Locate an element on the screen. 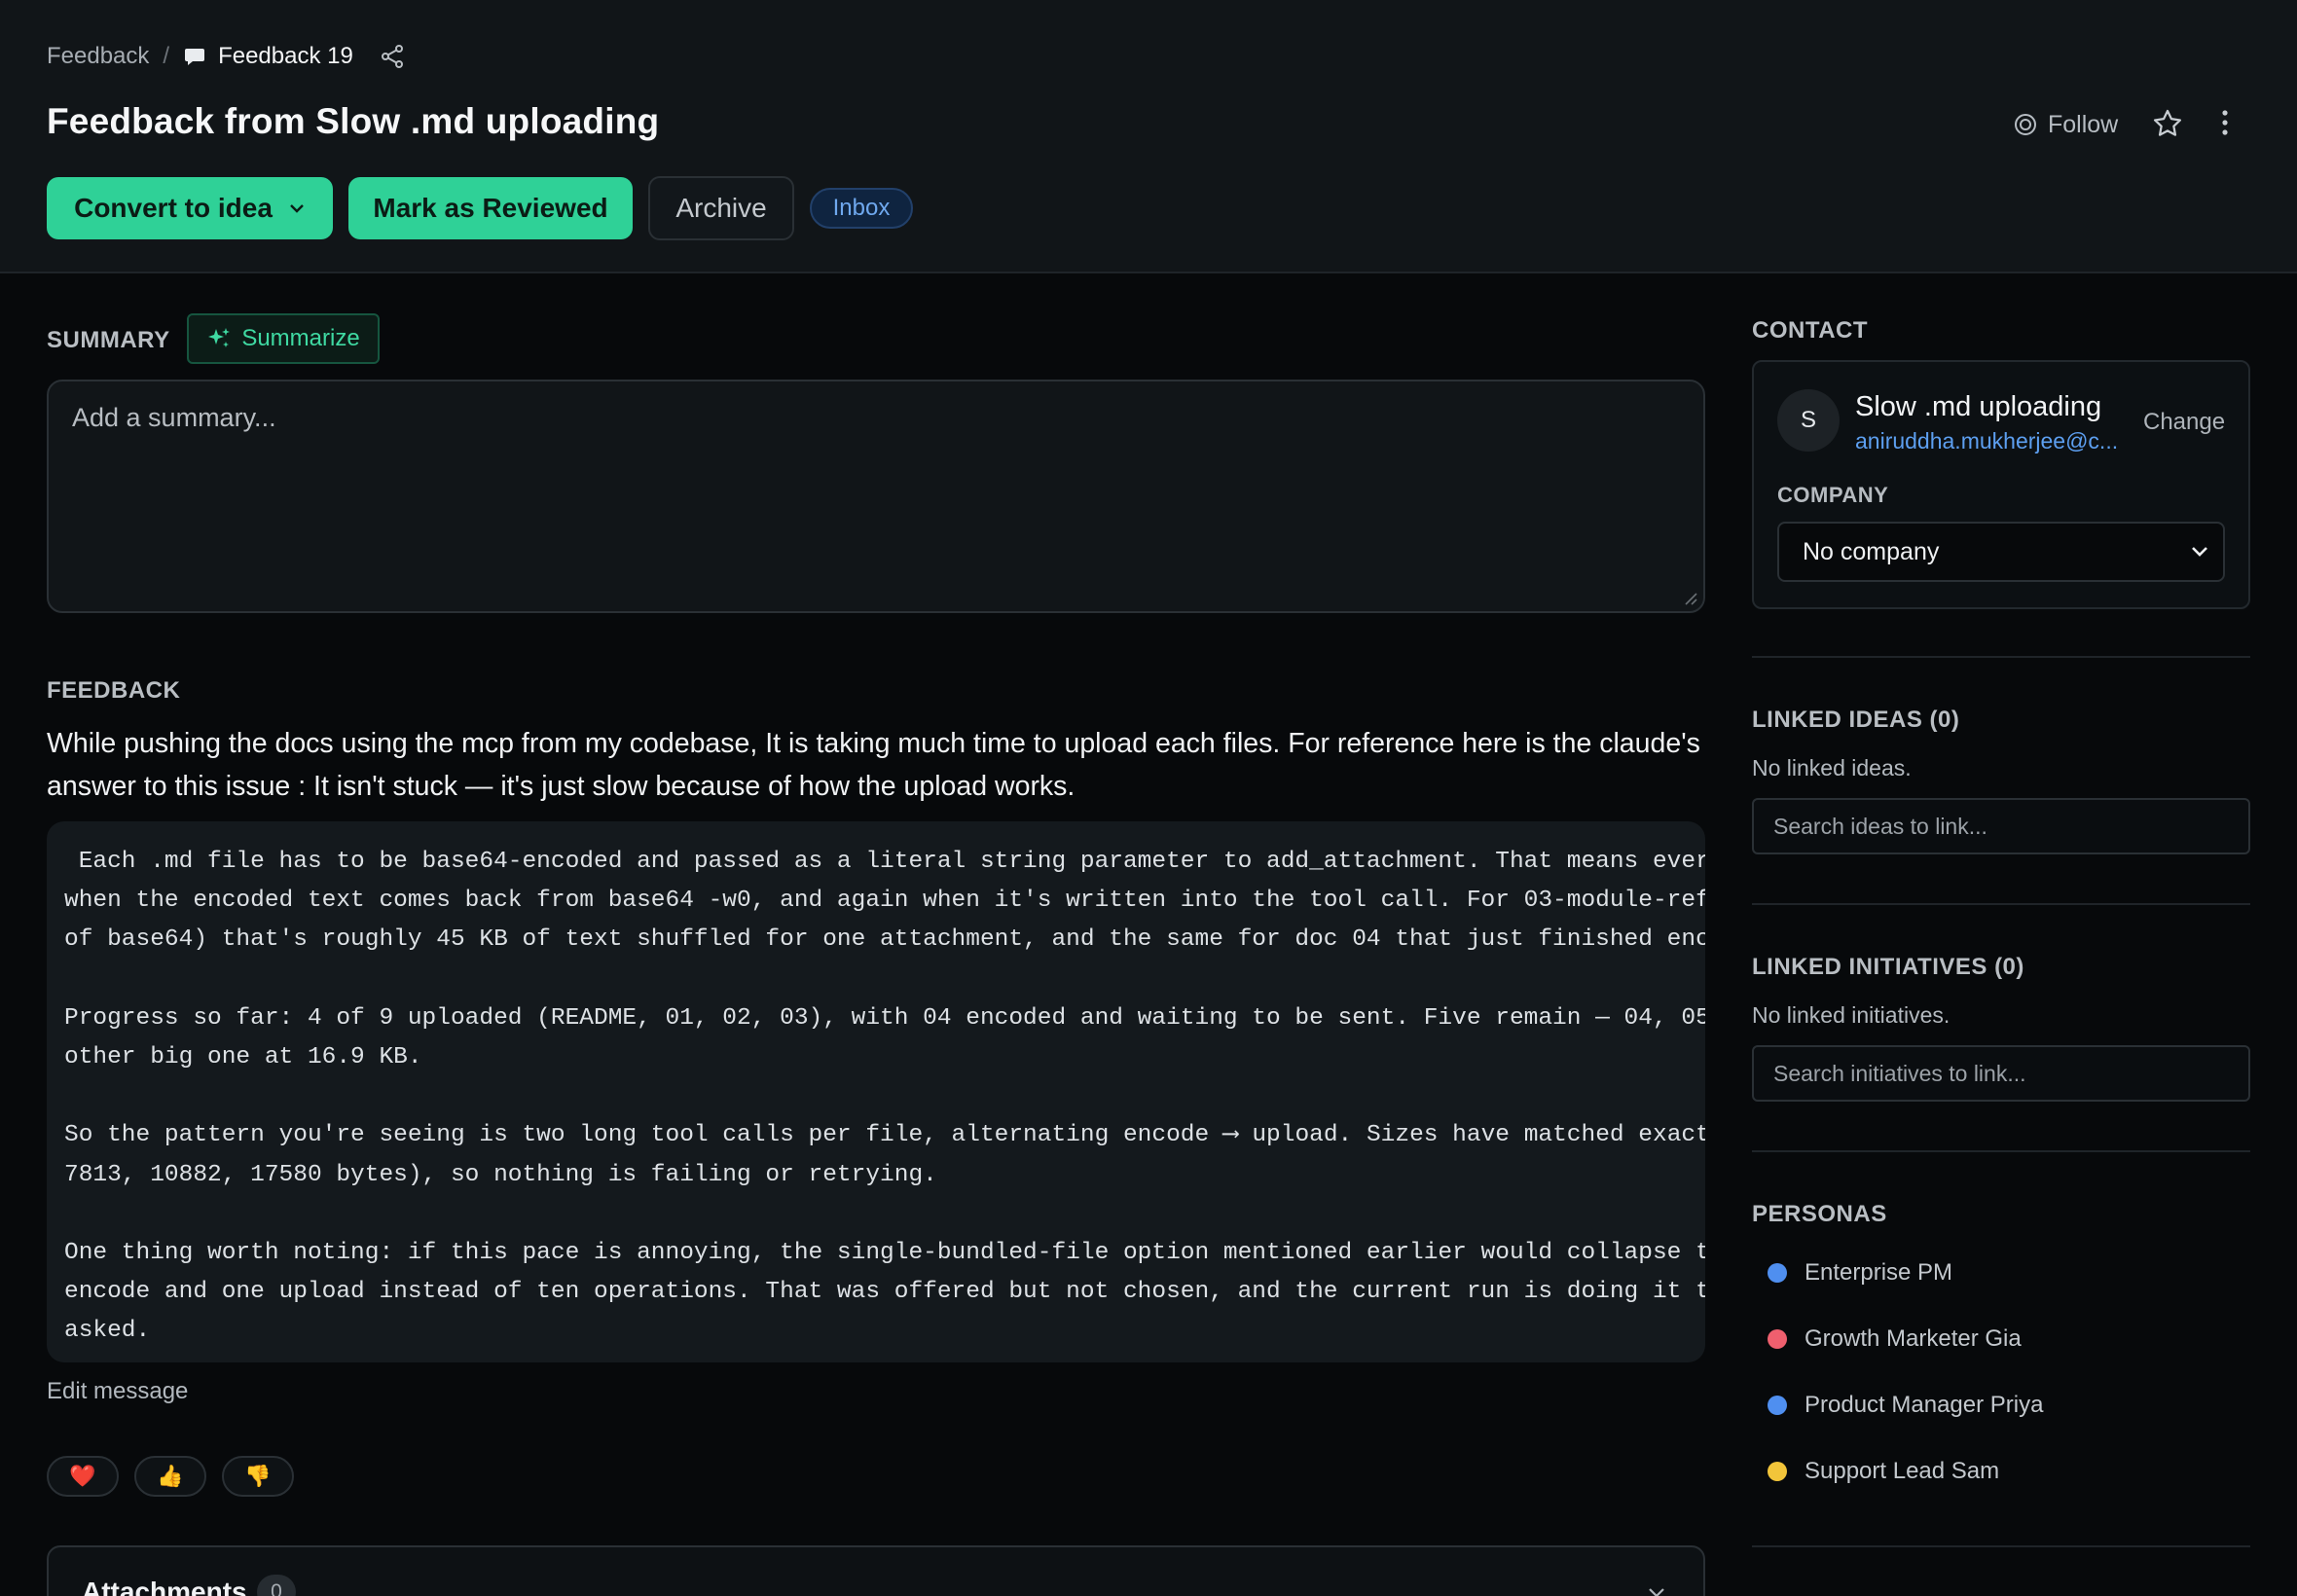 Image resolution: width=2297 pixels, height=1596 pixels. attachments-count-badge: 0 is located at coordinates (276, 1585).